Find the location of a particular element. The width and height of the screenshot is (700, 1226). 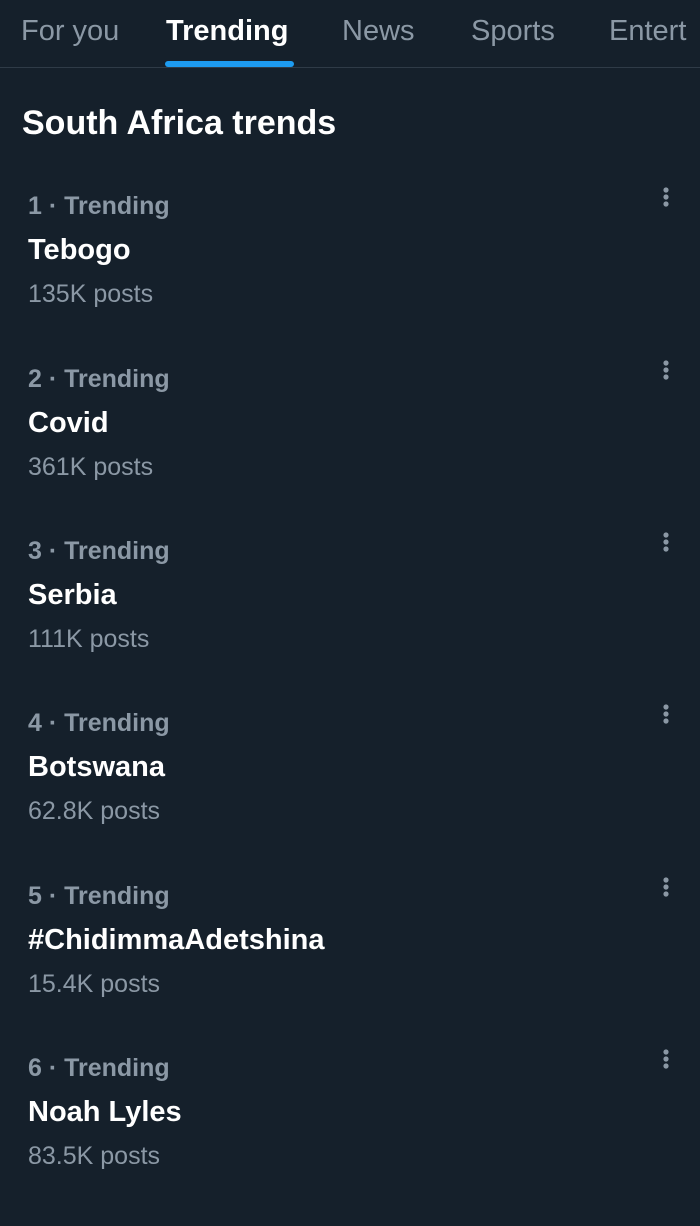

trend-rank-label: 5 · Trending is located at coordinates (99, 896).